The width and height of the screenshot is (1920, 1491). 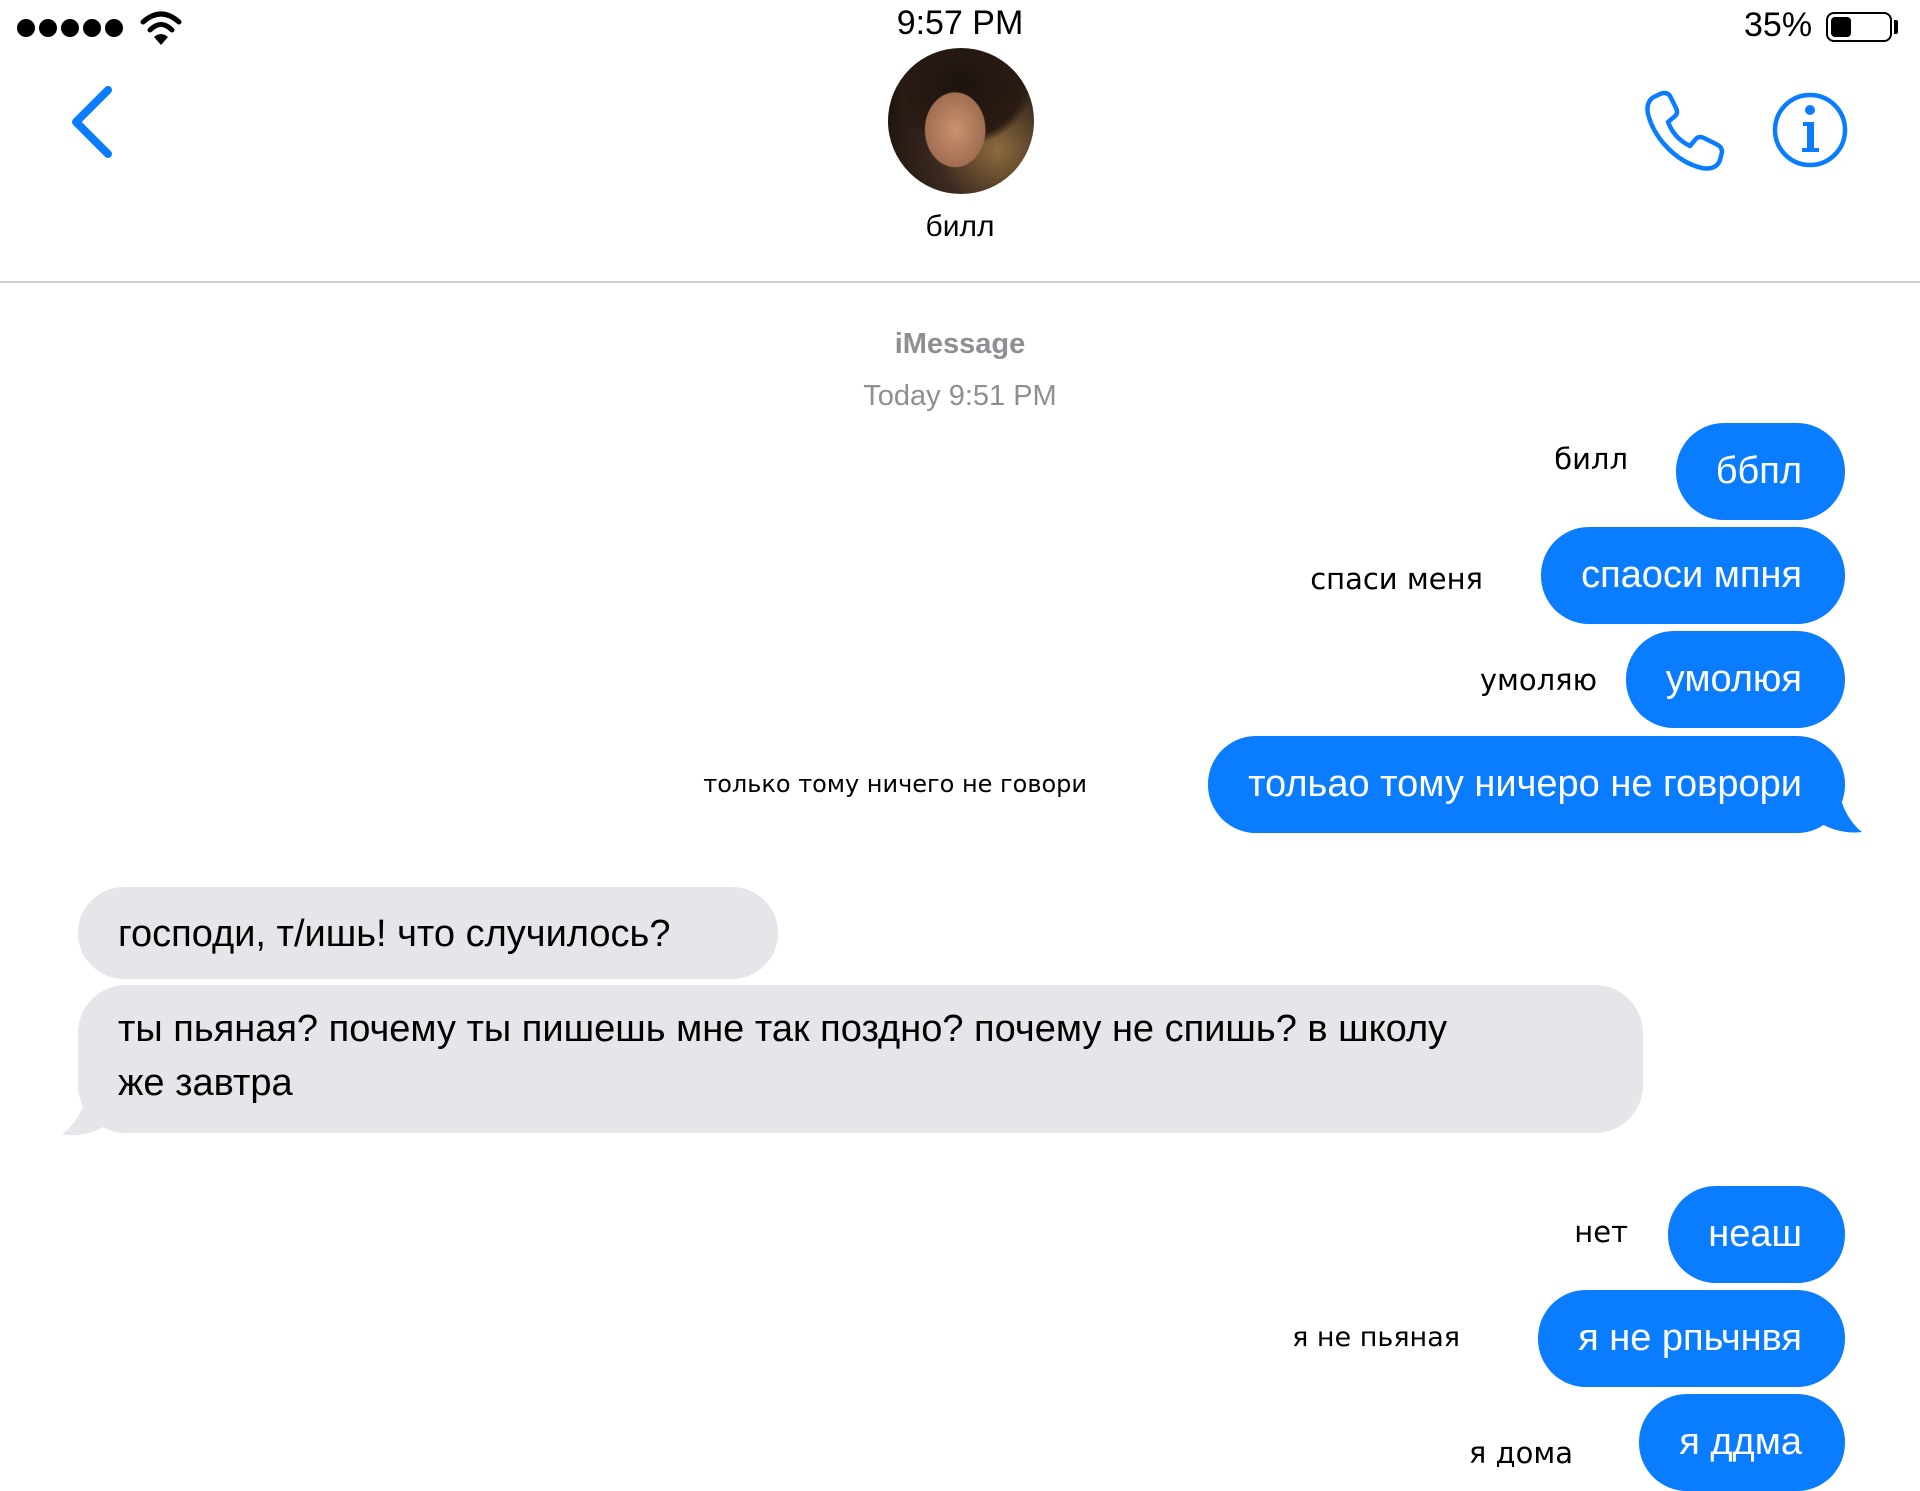 What do you see at coordinates (1538, 680) in the screenshot?
I see `translation-note: умоляю` at bounding box center [1538, 680].